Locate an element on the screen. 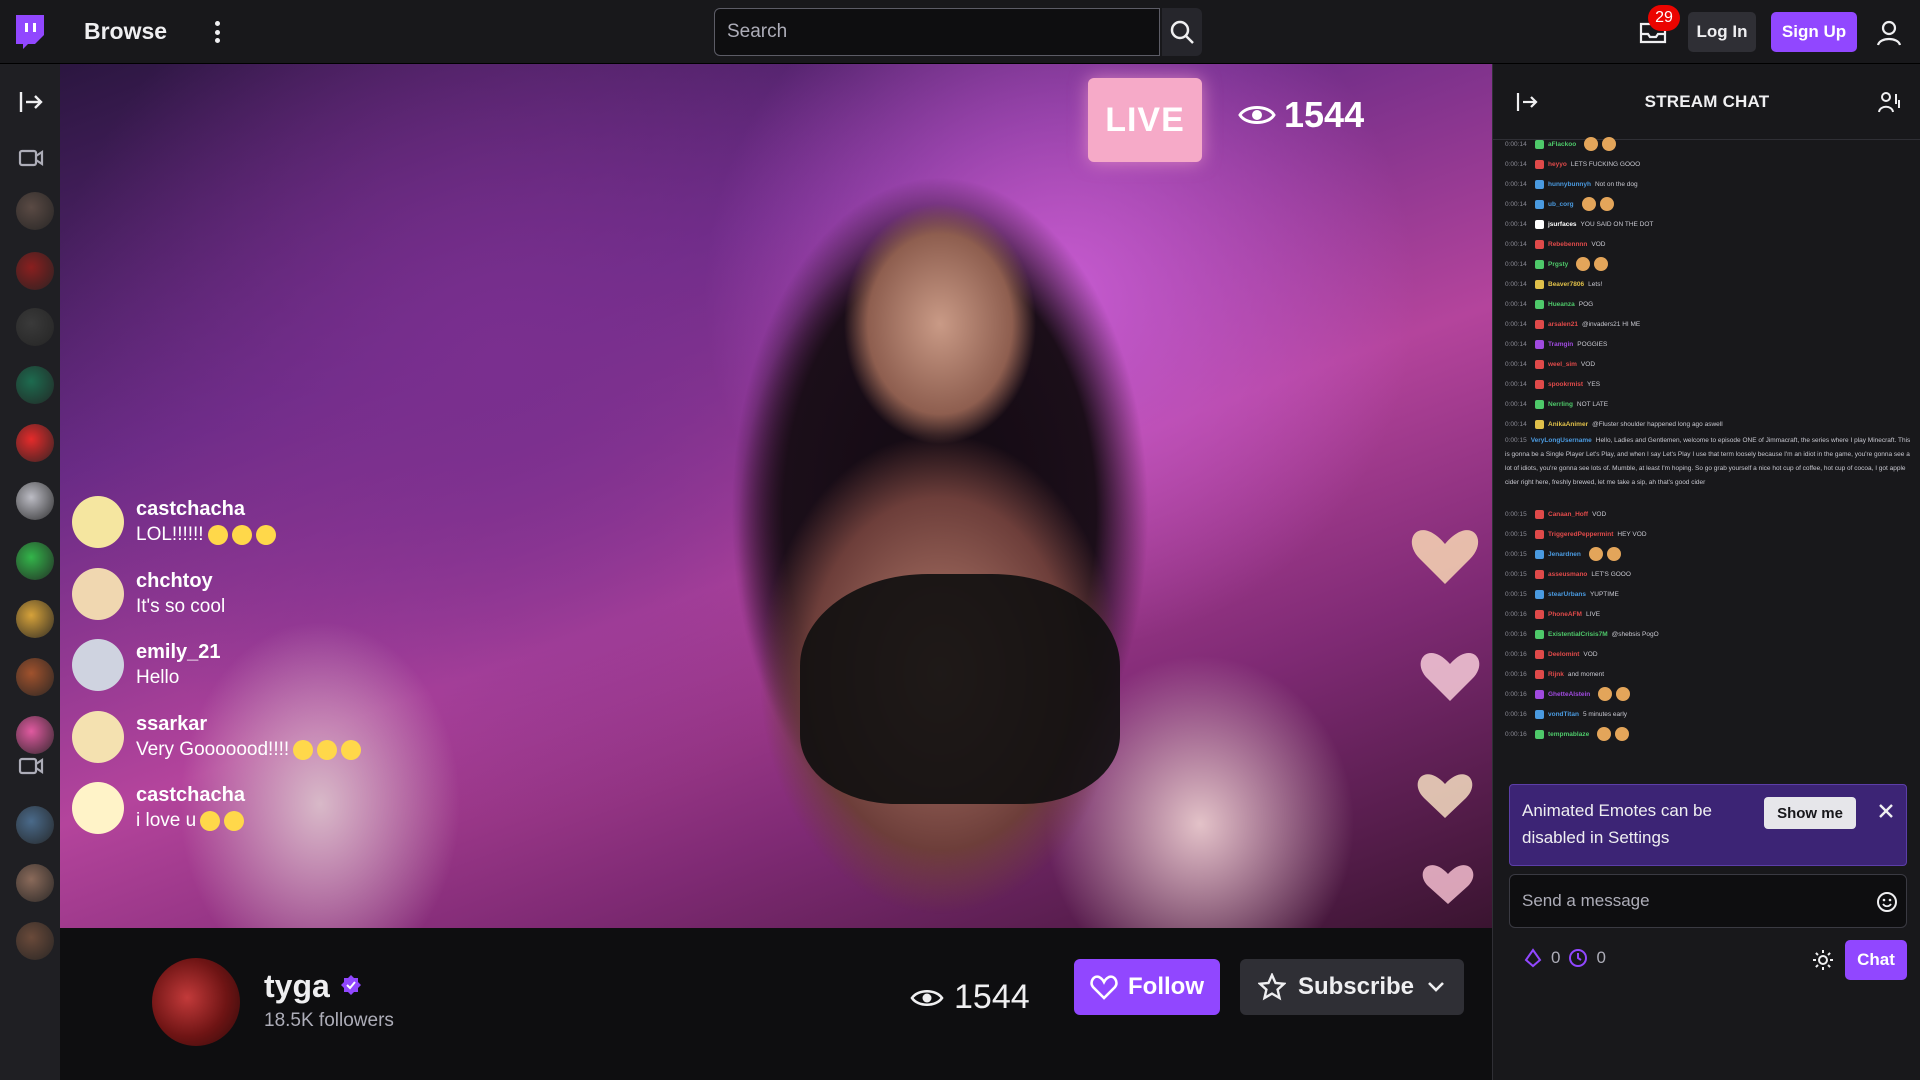  floating-hearts-decoration is located at coordinates (1445, 717).